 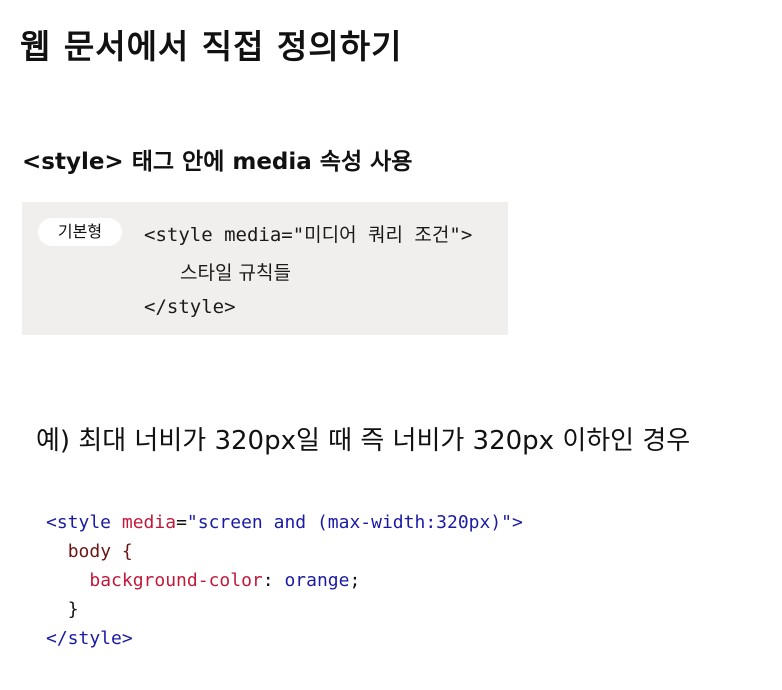 What do you see at coordinates (235, 273) in the screenshot?
I see `syntax-line-rules: 스타일 규칙들` at bounding box center [235, 273].